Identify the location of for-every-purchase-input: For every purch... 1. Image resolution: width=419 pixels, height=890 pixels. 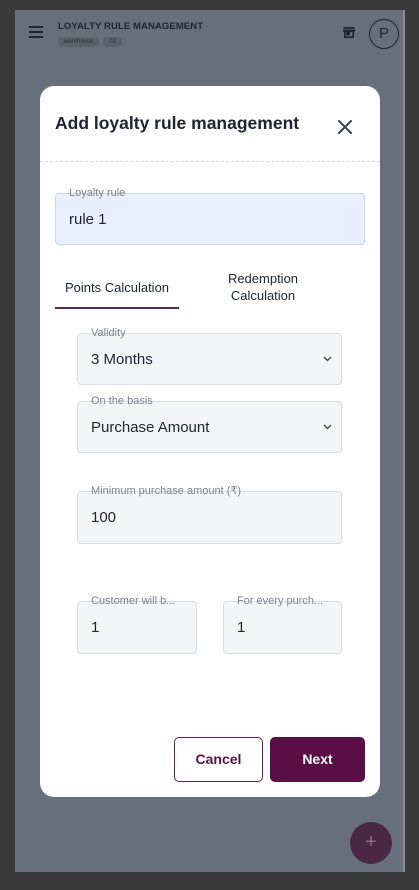
(282, 624).